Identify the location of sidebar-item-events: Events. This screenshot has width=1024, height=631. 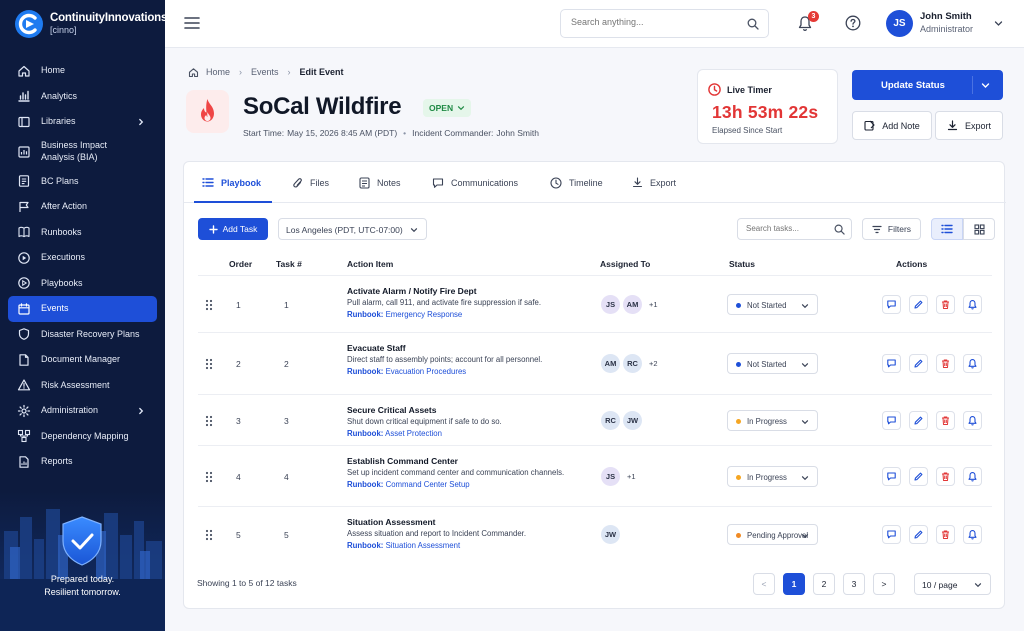
(82, 309).